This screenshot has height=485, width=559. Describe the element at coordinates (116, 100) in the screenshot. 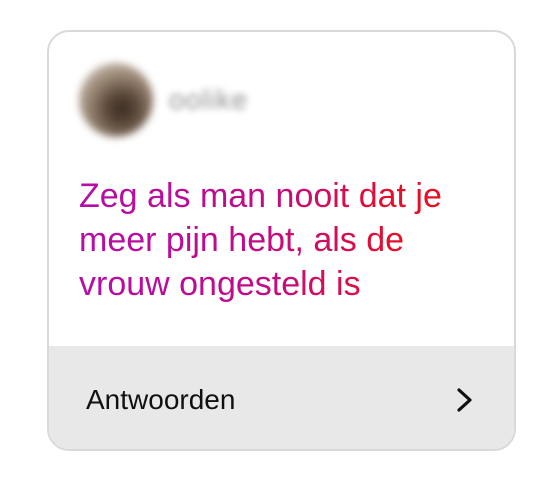

I see `avatar` at that location.